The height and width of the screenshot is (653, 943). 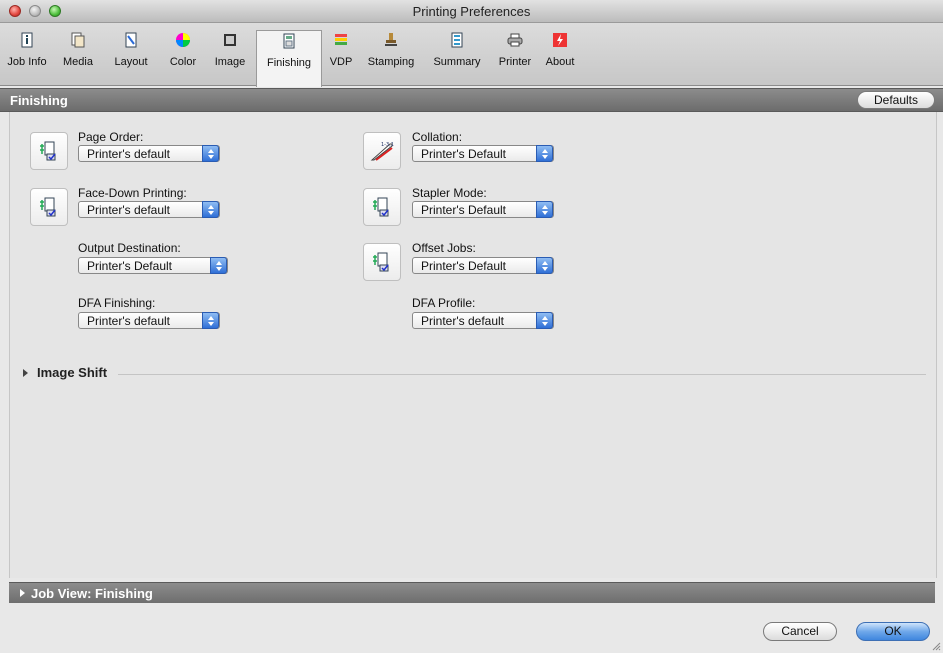 What do you see at coordinates (153, 265) in the screenshot?
I see `output-destination-select: Printer's Default` at bounding box center [153, 265].